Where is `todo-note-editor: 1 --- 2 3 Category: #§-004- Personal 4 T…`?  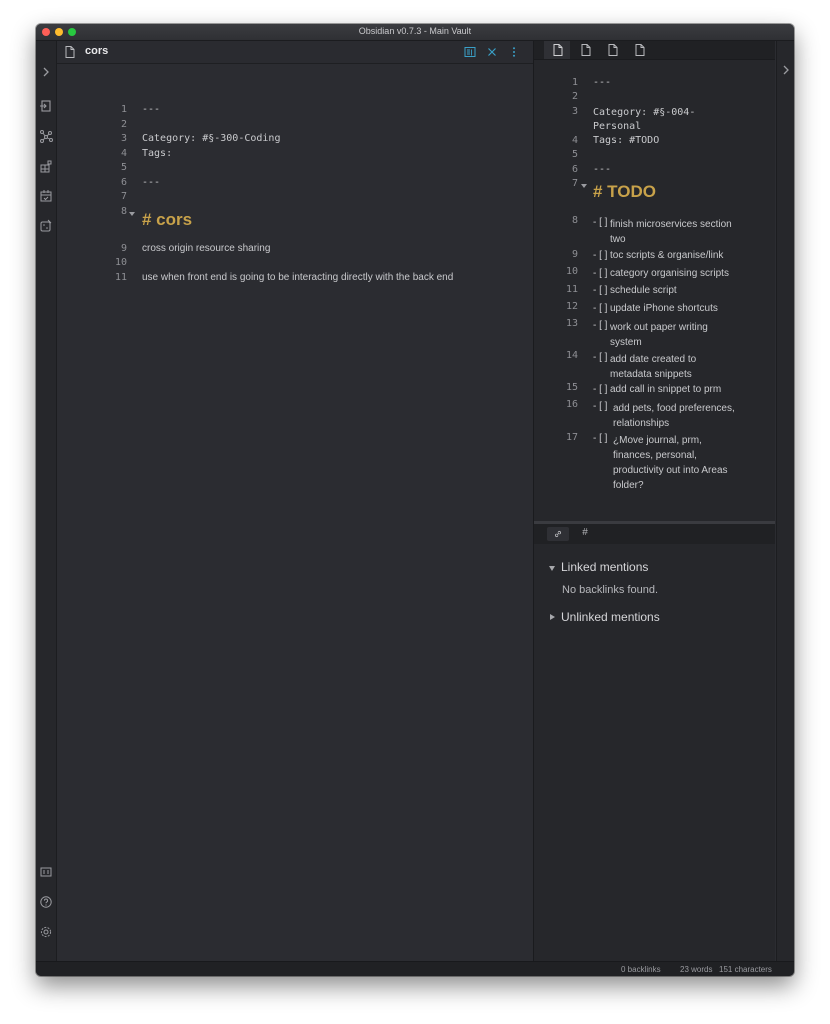
todo-note-editor: 1 --- 2 3 Category: #§-004- Personal 4 T… is located at coordinates (654, 290).